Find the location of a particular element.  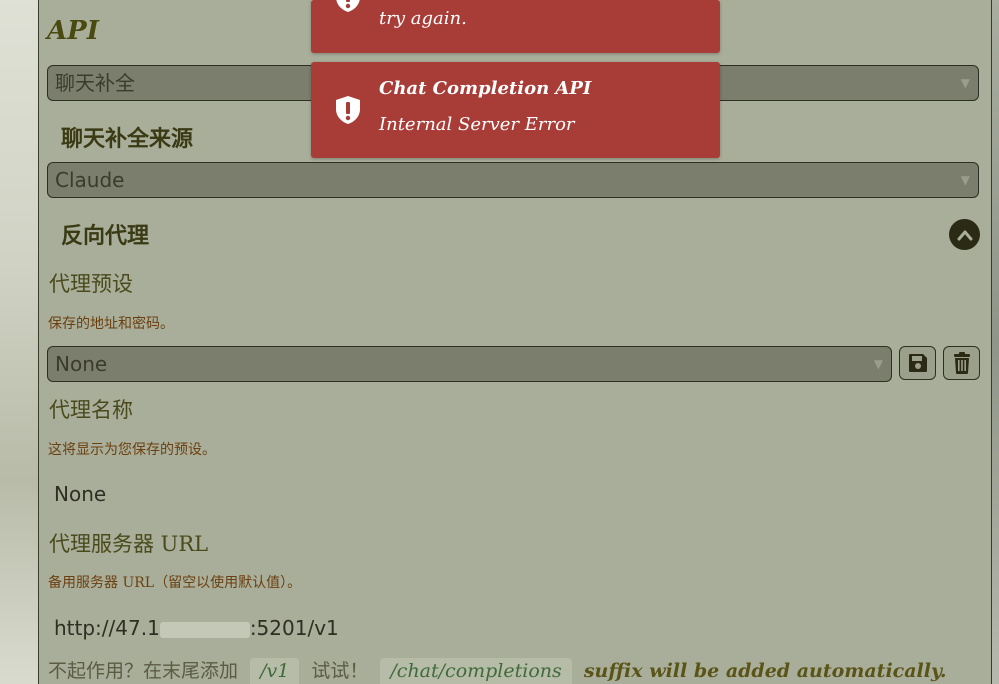

footer-text-1: 不起作用？在末尾添加 is located at coordinates (143, 671).